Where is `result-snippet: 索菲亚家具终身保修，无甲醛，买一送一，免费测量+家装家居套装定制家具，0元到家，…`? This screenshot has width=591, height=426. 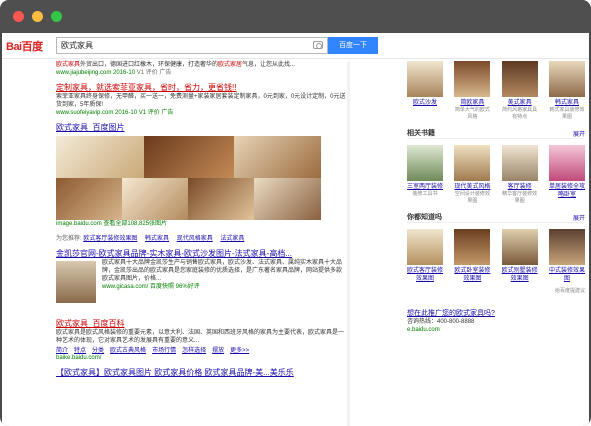
result-snippet: 索菲亚家具终身保修，无甲醛，买一送一，免费测量+家装家居套装定制家具，0元到家，… is located at coordinates (201, 101).